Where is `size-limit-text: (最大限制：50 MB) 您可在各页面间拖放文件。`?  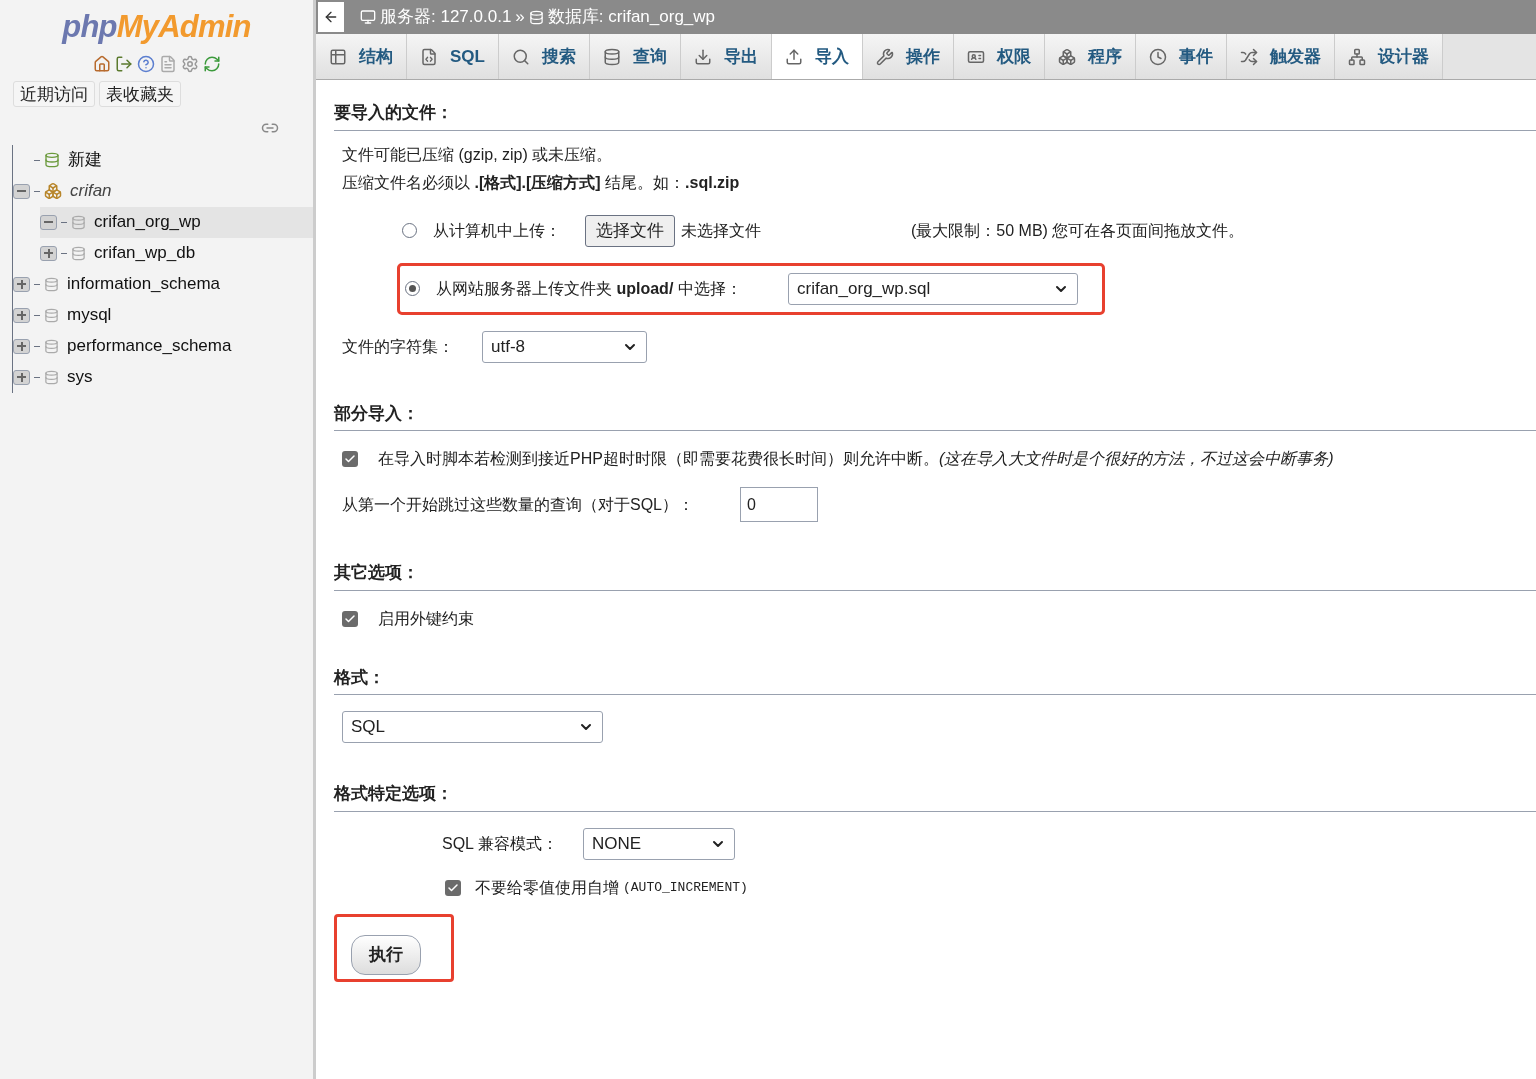 size-limit-text: (最大限制：50 MB) 您可在各页面间拖放文件。 is located at coordinates (1078, 230).